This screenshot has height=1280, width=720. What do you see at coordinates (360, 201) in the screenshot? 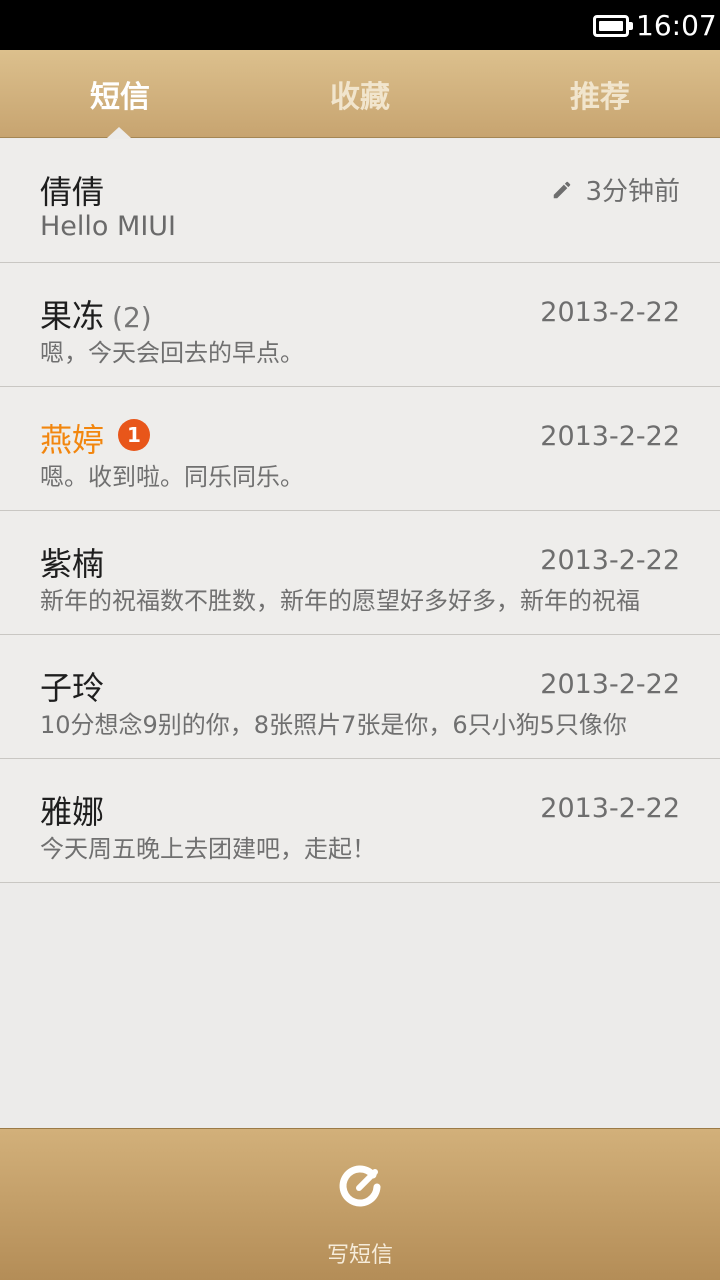
I see `conversation-row: 倩倩 3分钟前 Hello MIUI` at bounding box center [360, 201].